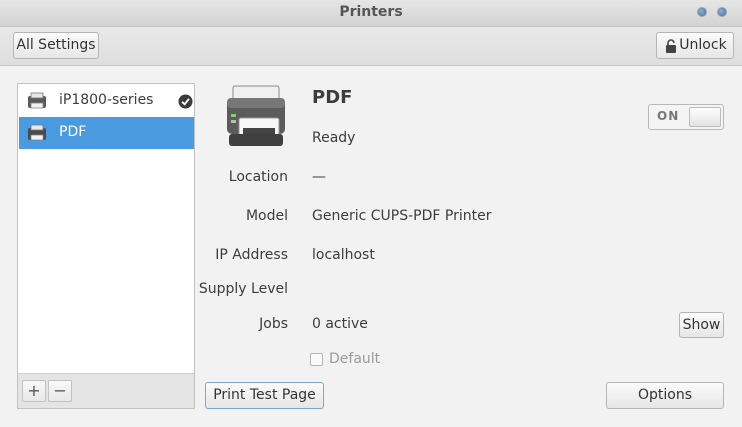 Image resolution: width=742 pixels, height=427 pixels. Describe the element at coordinates (106, 390) in the screenshot. I see `list-toolbar: + −` at that location.